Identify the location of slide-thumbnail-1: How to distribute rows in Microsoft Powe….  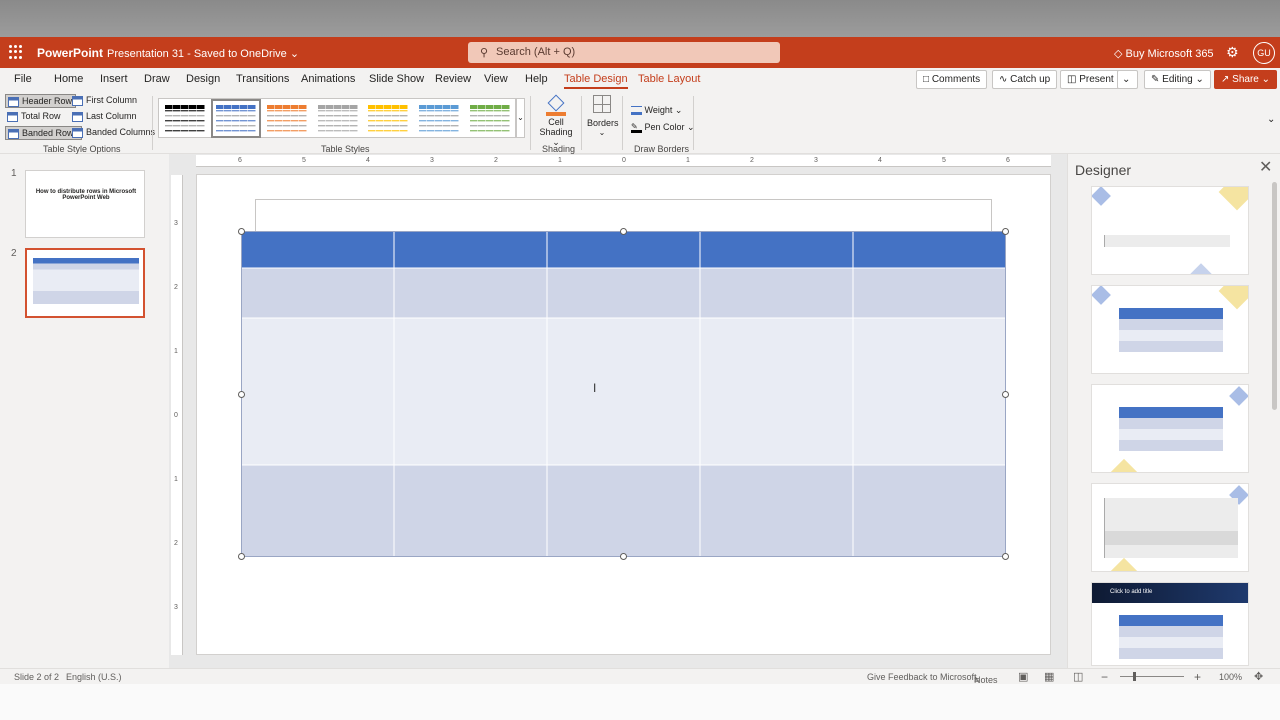
(85, 204).